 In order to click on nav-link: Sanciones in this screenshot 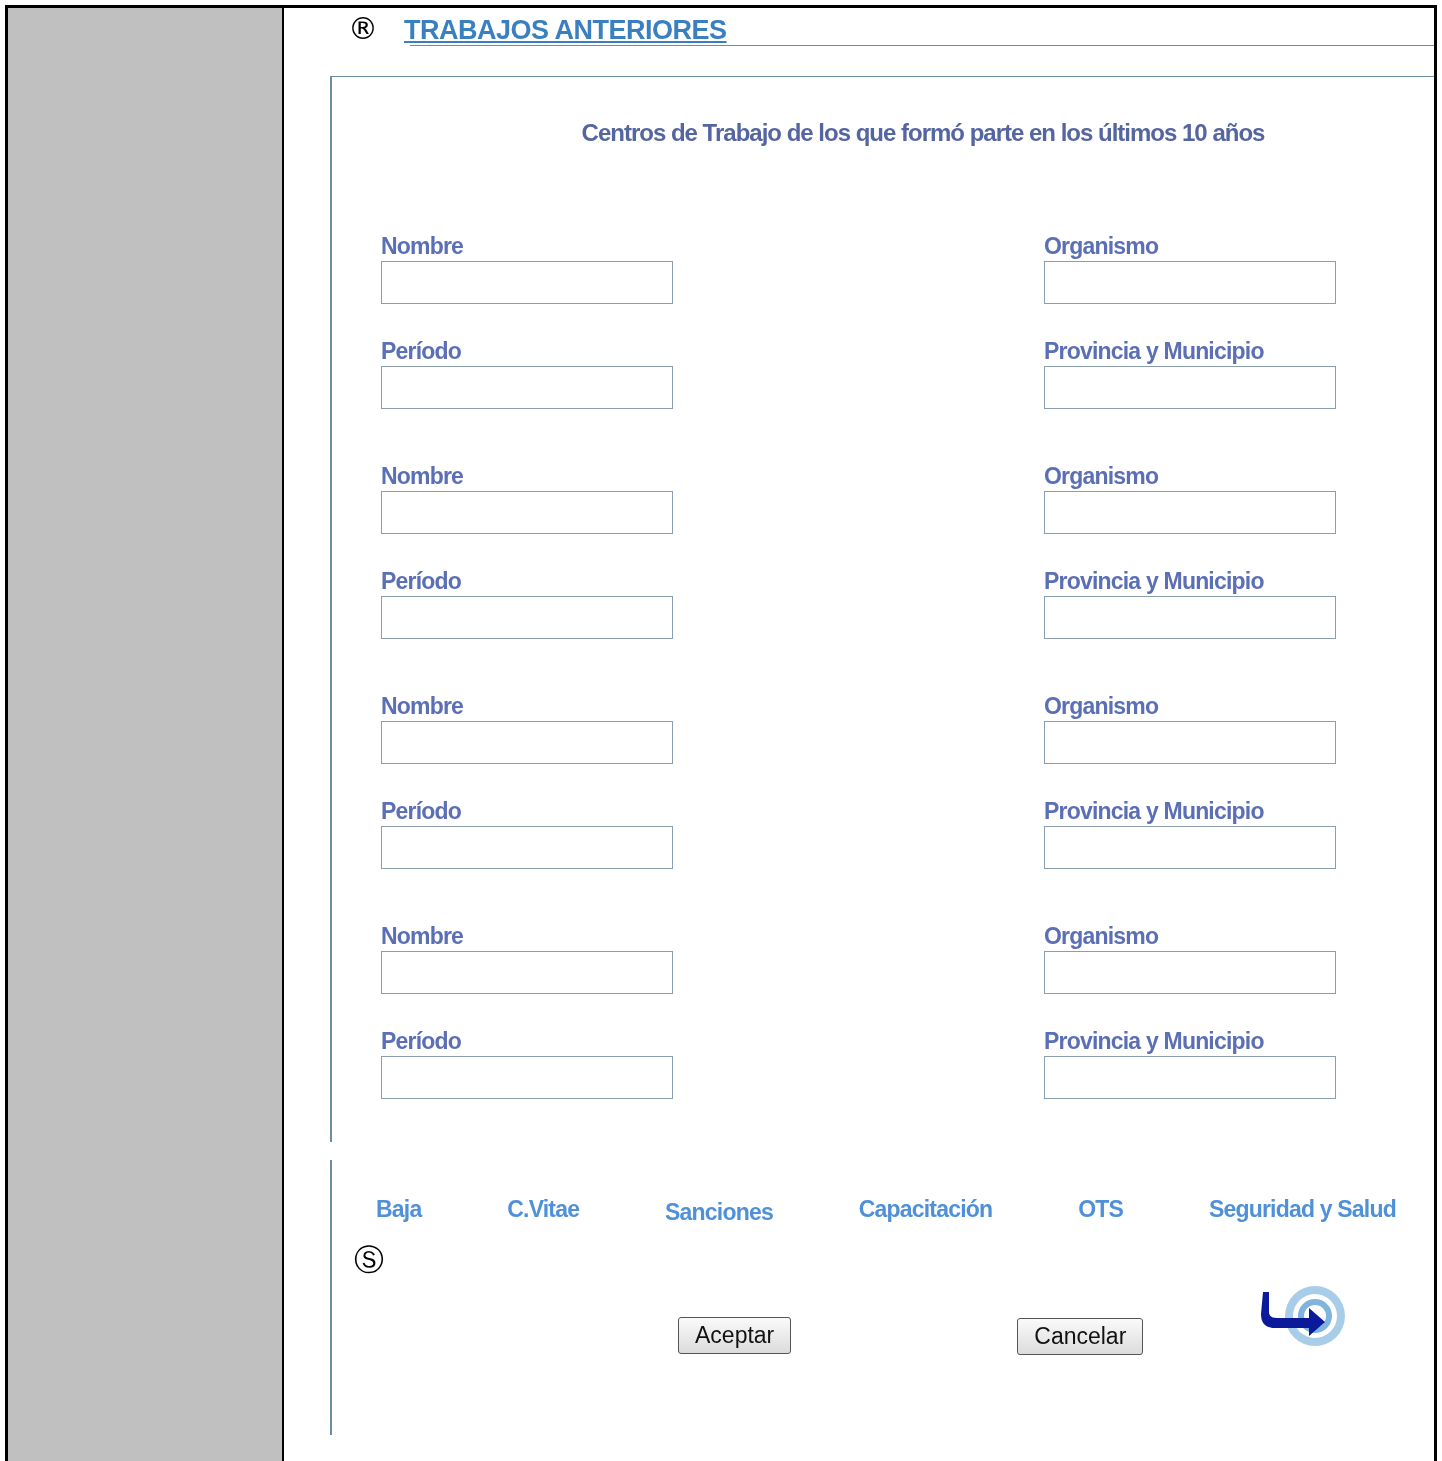, I will do `click(719, 1212)`.